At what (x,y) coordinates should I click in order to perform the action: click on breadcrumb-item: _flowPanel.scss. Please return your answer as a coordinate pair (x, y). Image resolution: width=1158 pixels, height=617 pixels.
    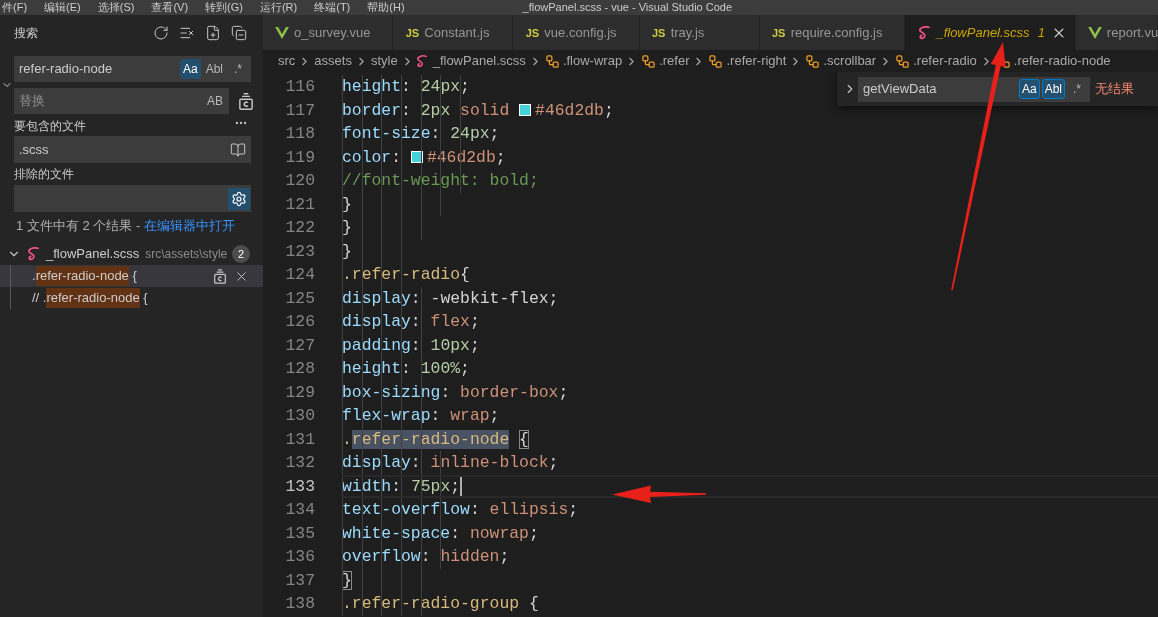
    Looking at the image, I should click on (479, 61).